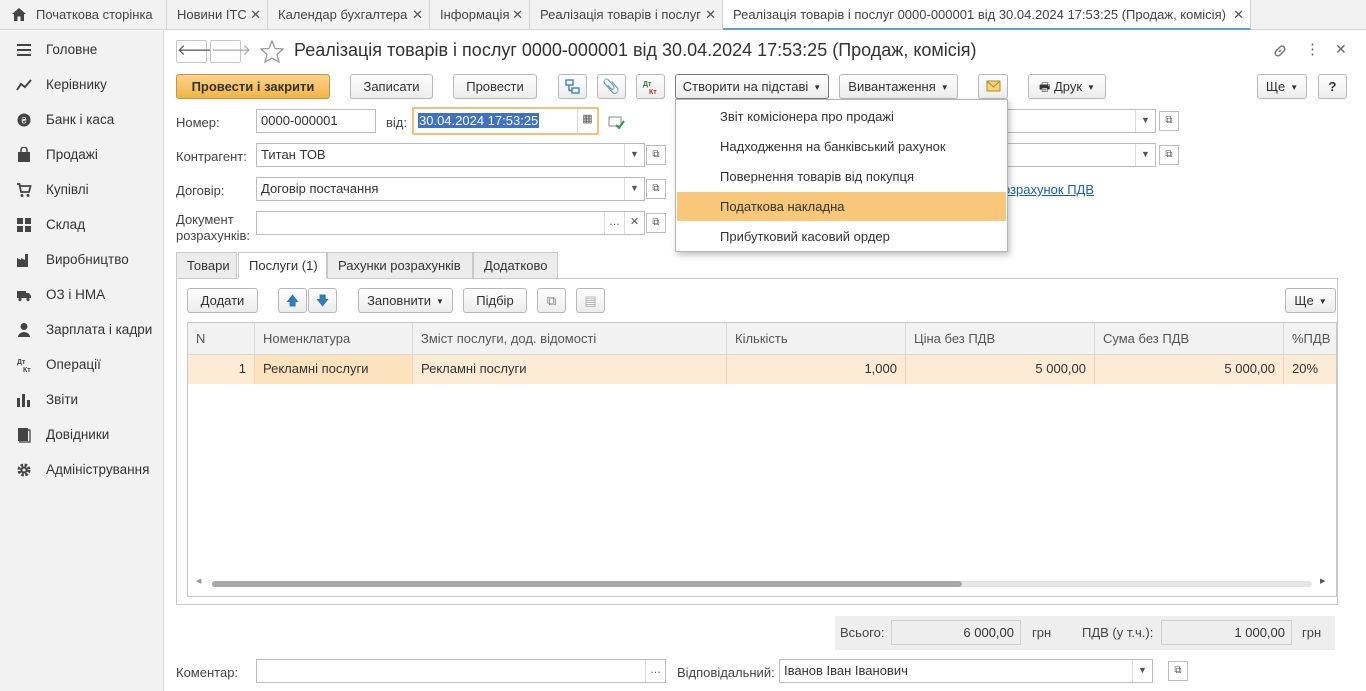  I want to click on settlement-doc-field: … ✕, so click(450, 223).